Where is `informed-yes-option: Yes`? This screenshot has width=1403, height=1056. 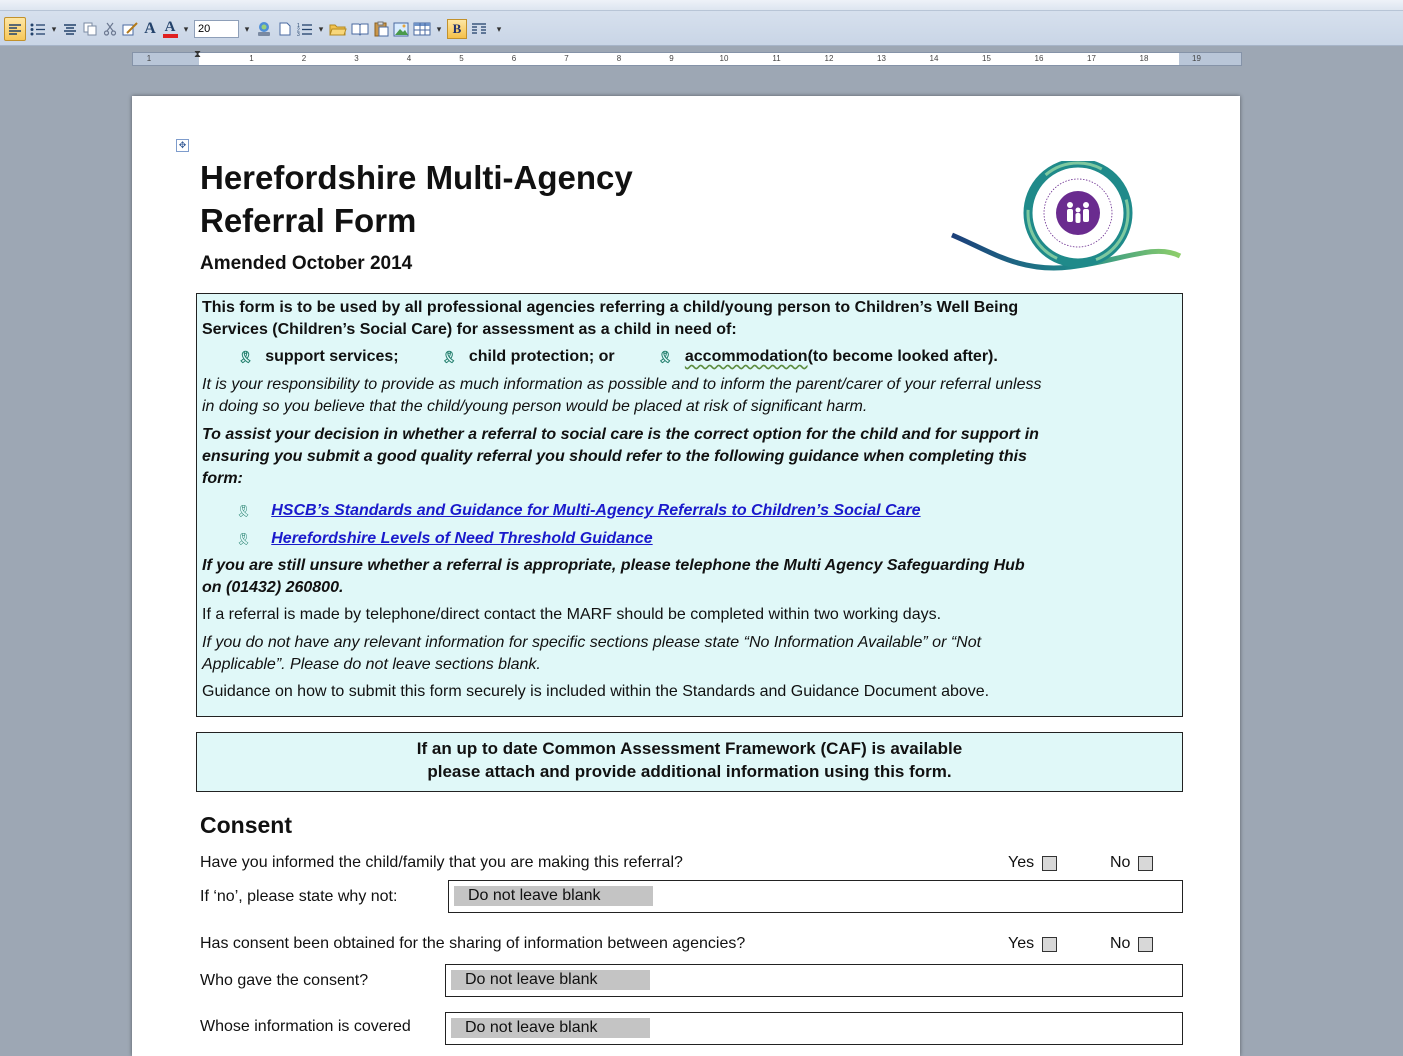 informed-yes-option: Yes is located at coordinates (1033, 863).